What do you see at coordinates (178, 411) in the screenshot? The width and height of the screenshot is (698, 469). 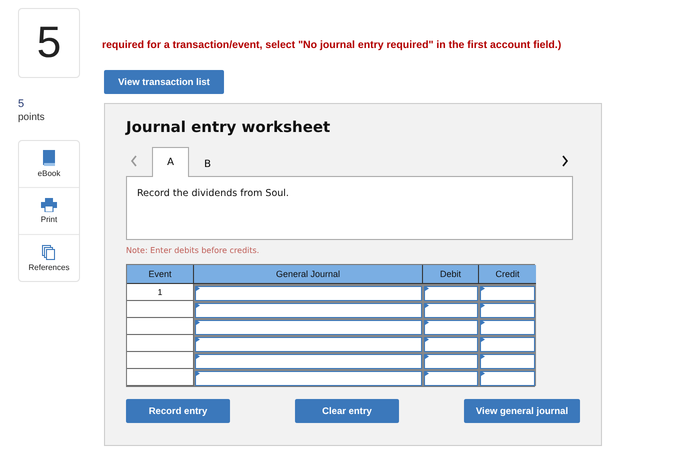 I see `action-button: Record entry` at bounding box center [178, 411].